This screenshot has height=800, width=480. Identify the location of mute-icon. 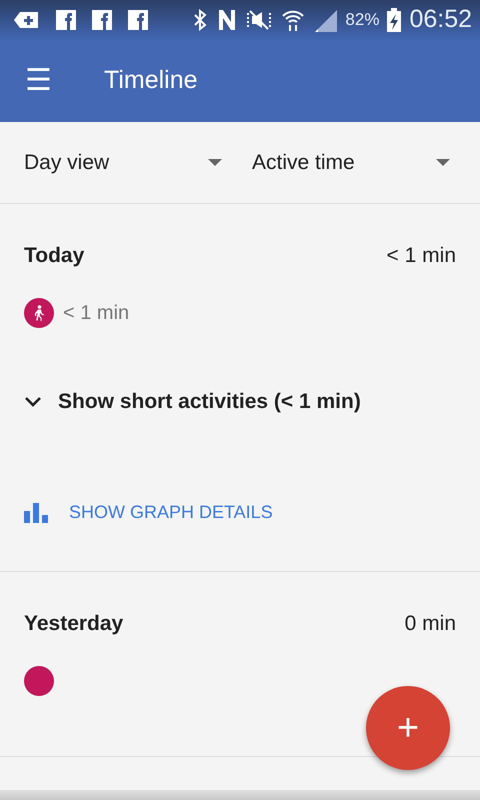
(259, 20).